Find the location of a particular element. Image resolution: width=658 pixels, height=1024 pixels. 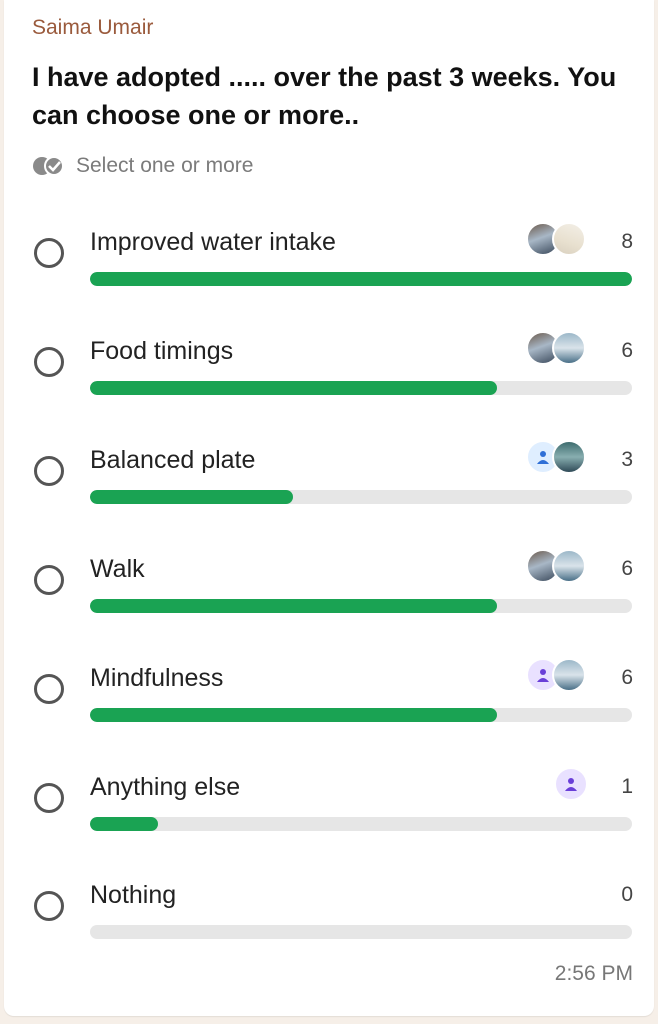

poll-option: Walk 6 is located at coordinates (329, 599).